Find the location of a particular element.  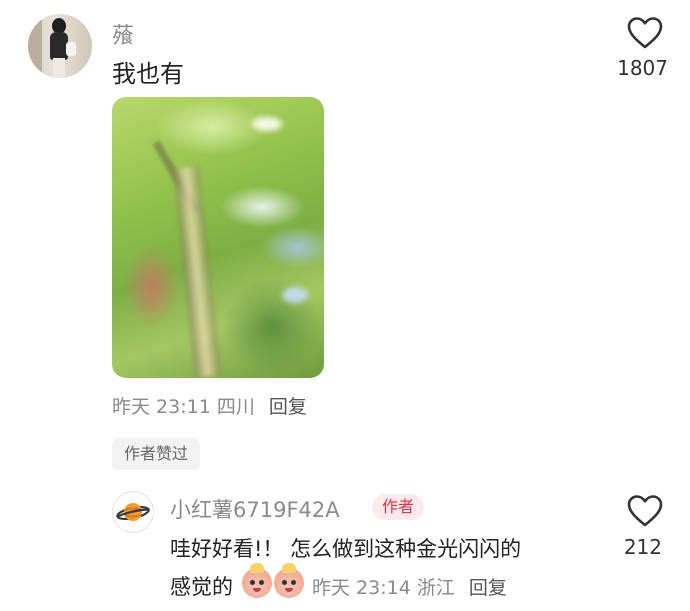

planet-icon is located at coordinates (133, 512).